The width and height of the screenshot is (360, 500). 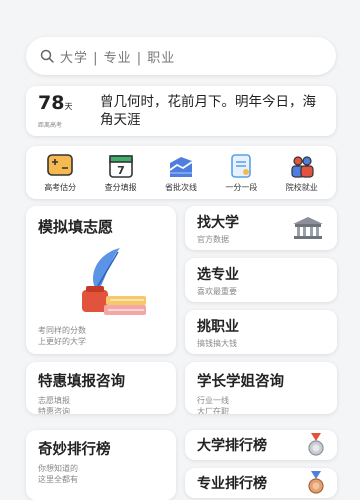 I want to click on card-subtitle-line1: 志愿填报, so click(x=54, y=400).